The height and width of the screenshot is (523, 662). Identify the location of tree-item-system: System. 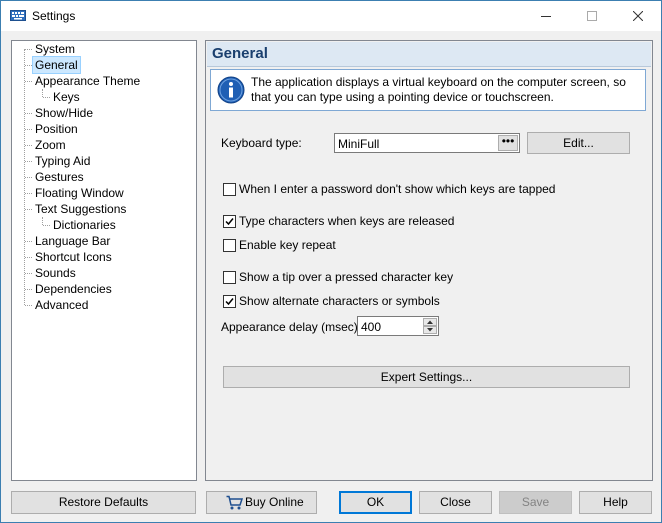
(55, 49).